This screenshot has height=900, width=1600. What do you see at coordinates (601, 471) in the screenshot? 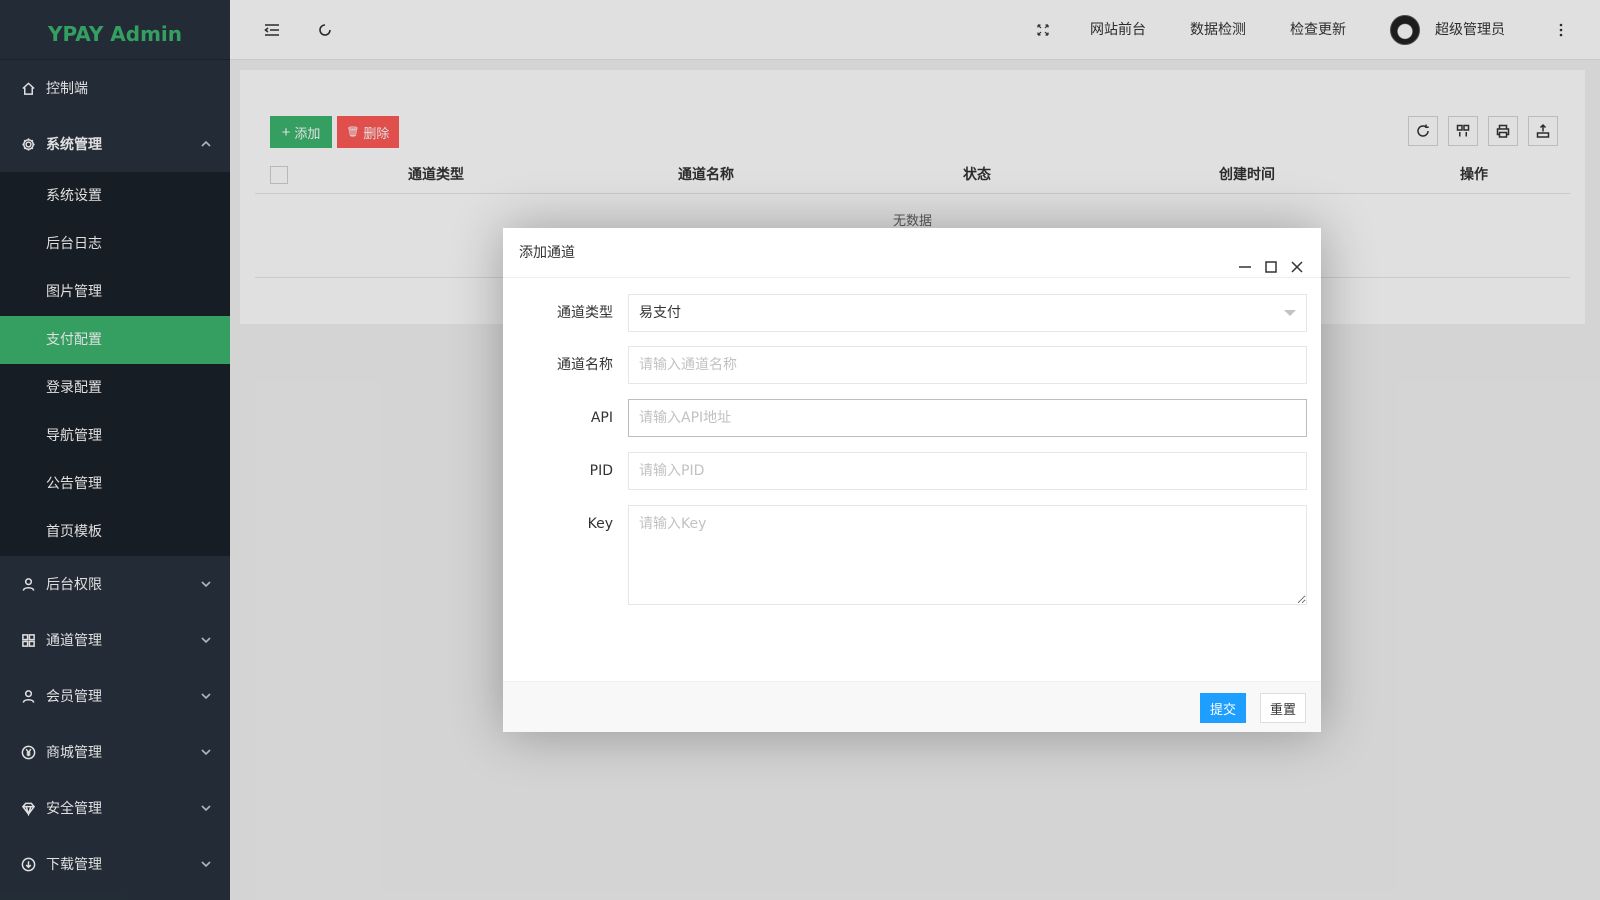
I see `pid-label: PID` at bounding box center [601, 471].